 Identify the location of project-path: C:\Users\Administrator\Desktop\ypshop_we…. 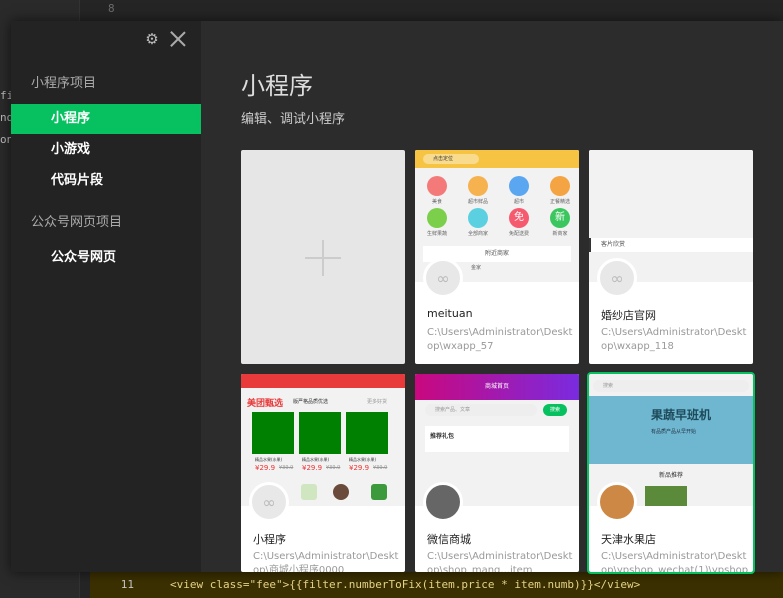
(675, 561).